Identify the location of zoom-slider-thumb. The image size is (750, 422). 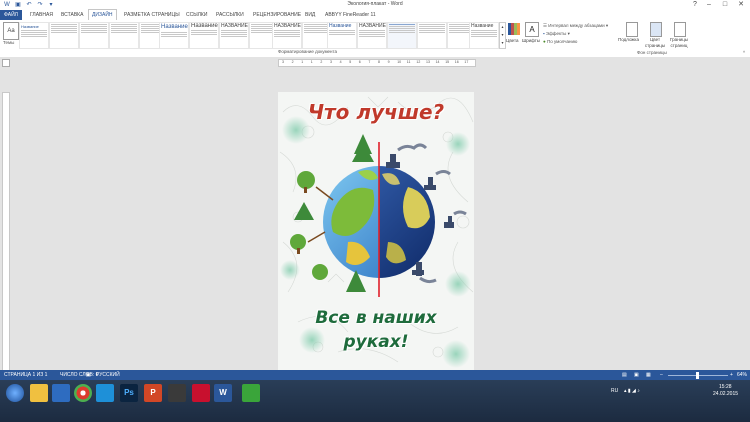
(697, 375).